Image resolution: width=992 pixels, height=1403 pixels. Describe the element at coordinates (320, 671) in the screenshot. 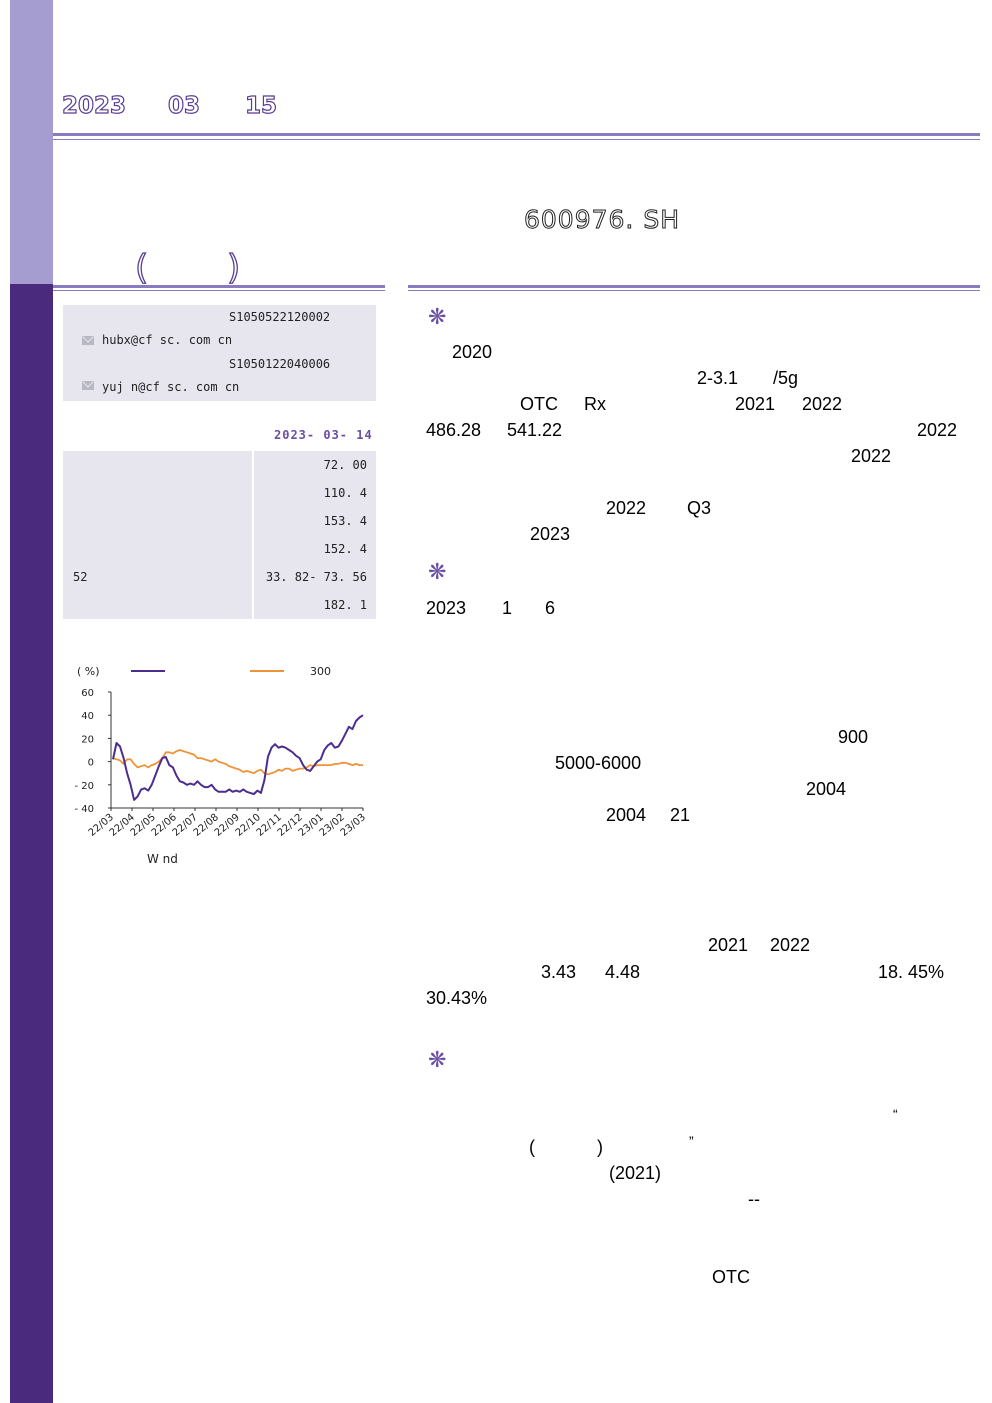

I see `legend-label-index: 300` at that location.